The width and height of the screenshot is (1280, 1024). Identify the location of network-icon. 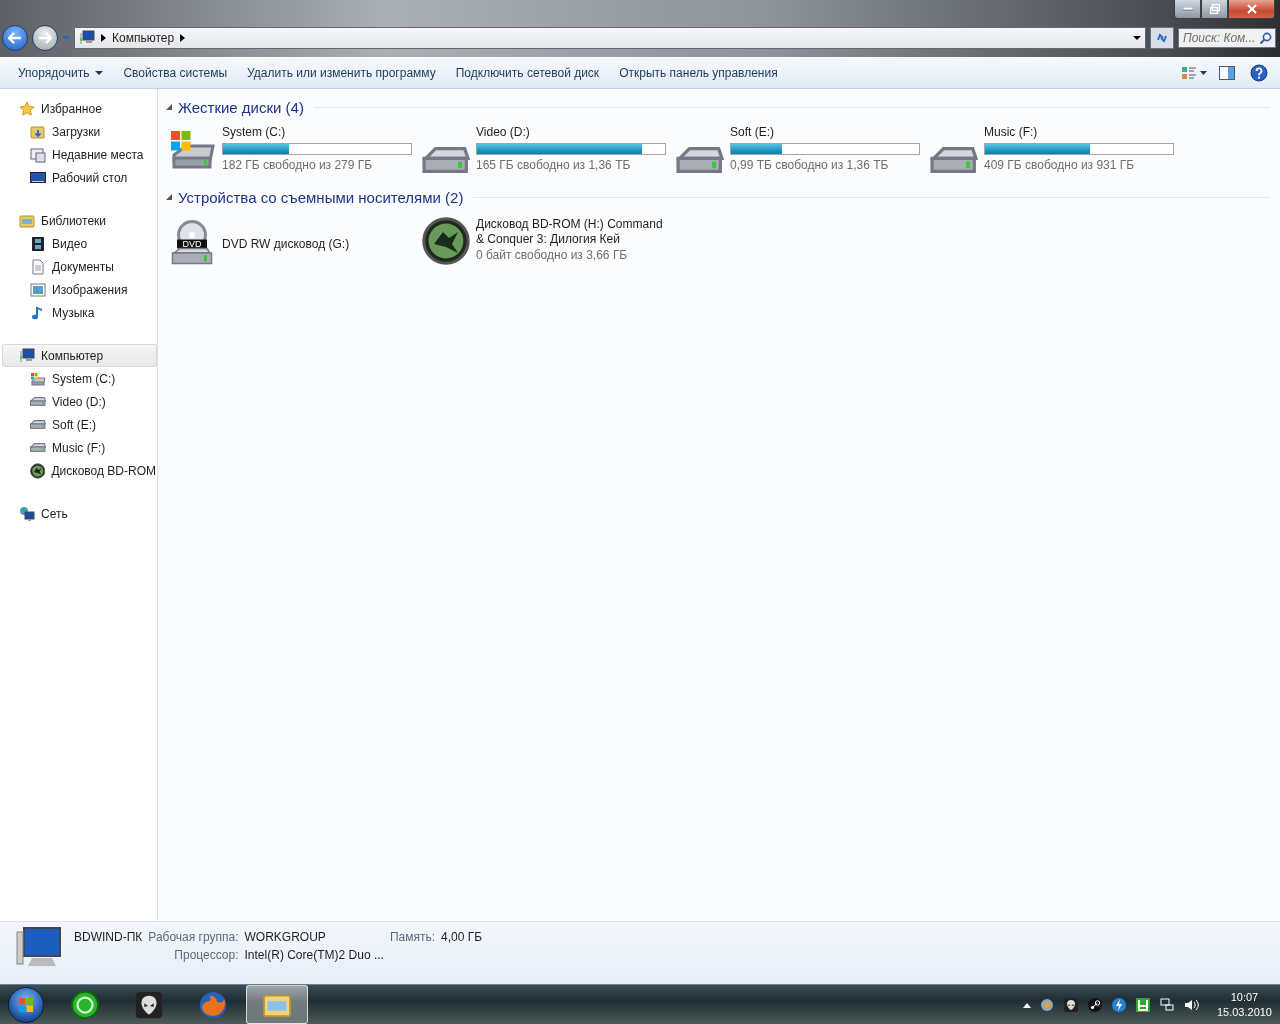
(27, 513).